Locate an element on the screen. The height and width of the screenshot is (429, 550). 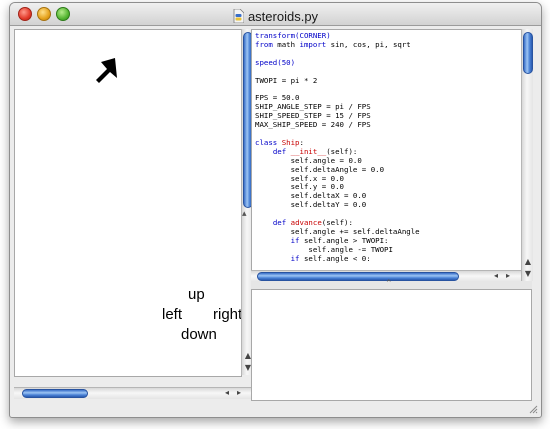
editor-scroll-right-arrow: ▸ is located at coordinates (508, 276).